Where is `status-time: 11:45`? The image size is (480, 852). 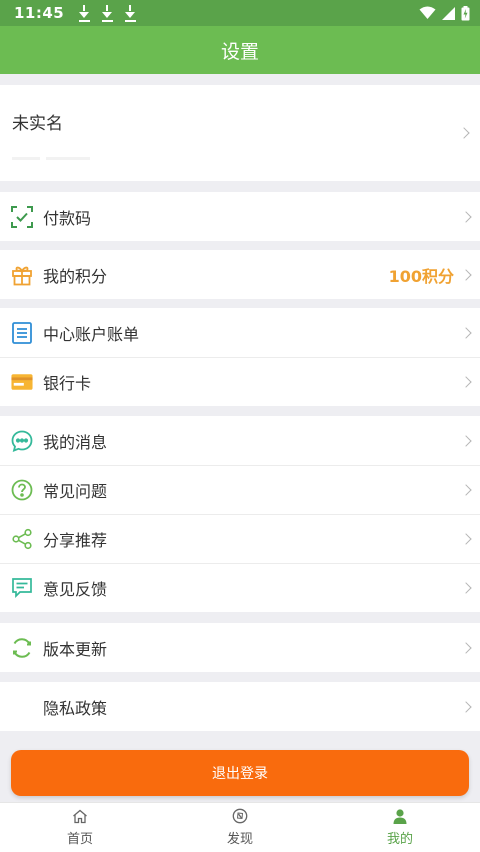
status-time: 11:45 is located at coordinates (39, 13).